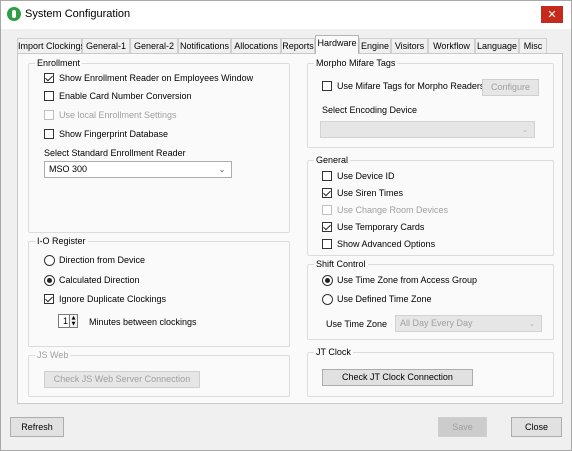 The image size is (572, 451). I want to click on close-button: Close, so click(536, 427).